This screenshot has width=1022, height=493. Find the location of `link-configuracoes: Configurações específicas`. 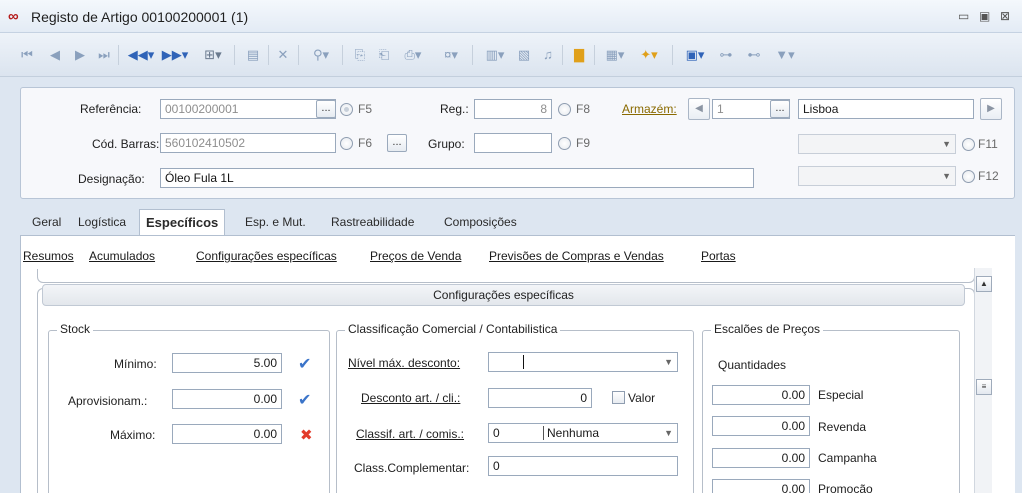

link-configuracoes: Configurações específicas is located at coordinates (266, 256).